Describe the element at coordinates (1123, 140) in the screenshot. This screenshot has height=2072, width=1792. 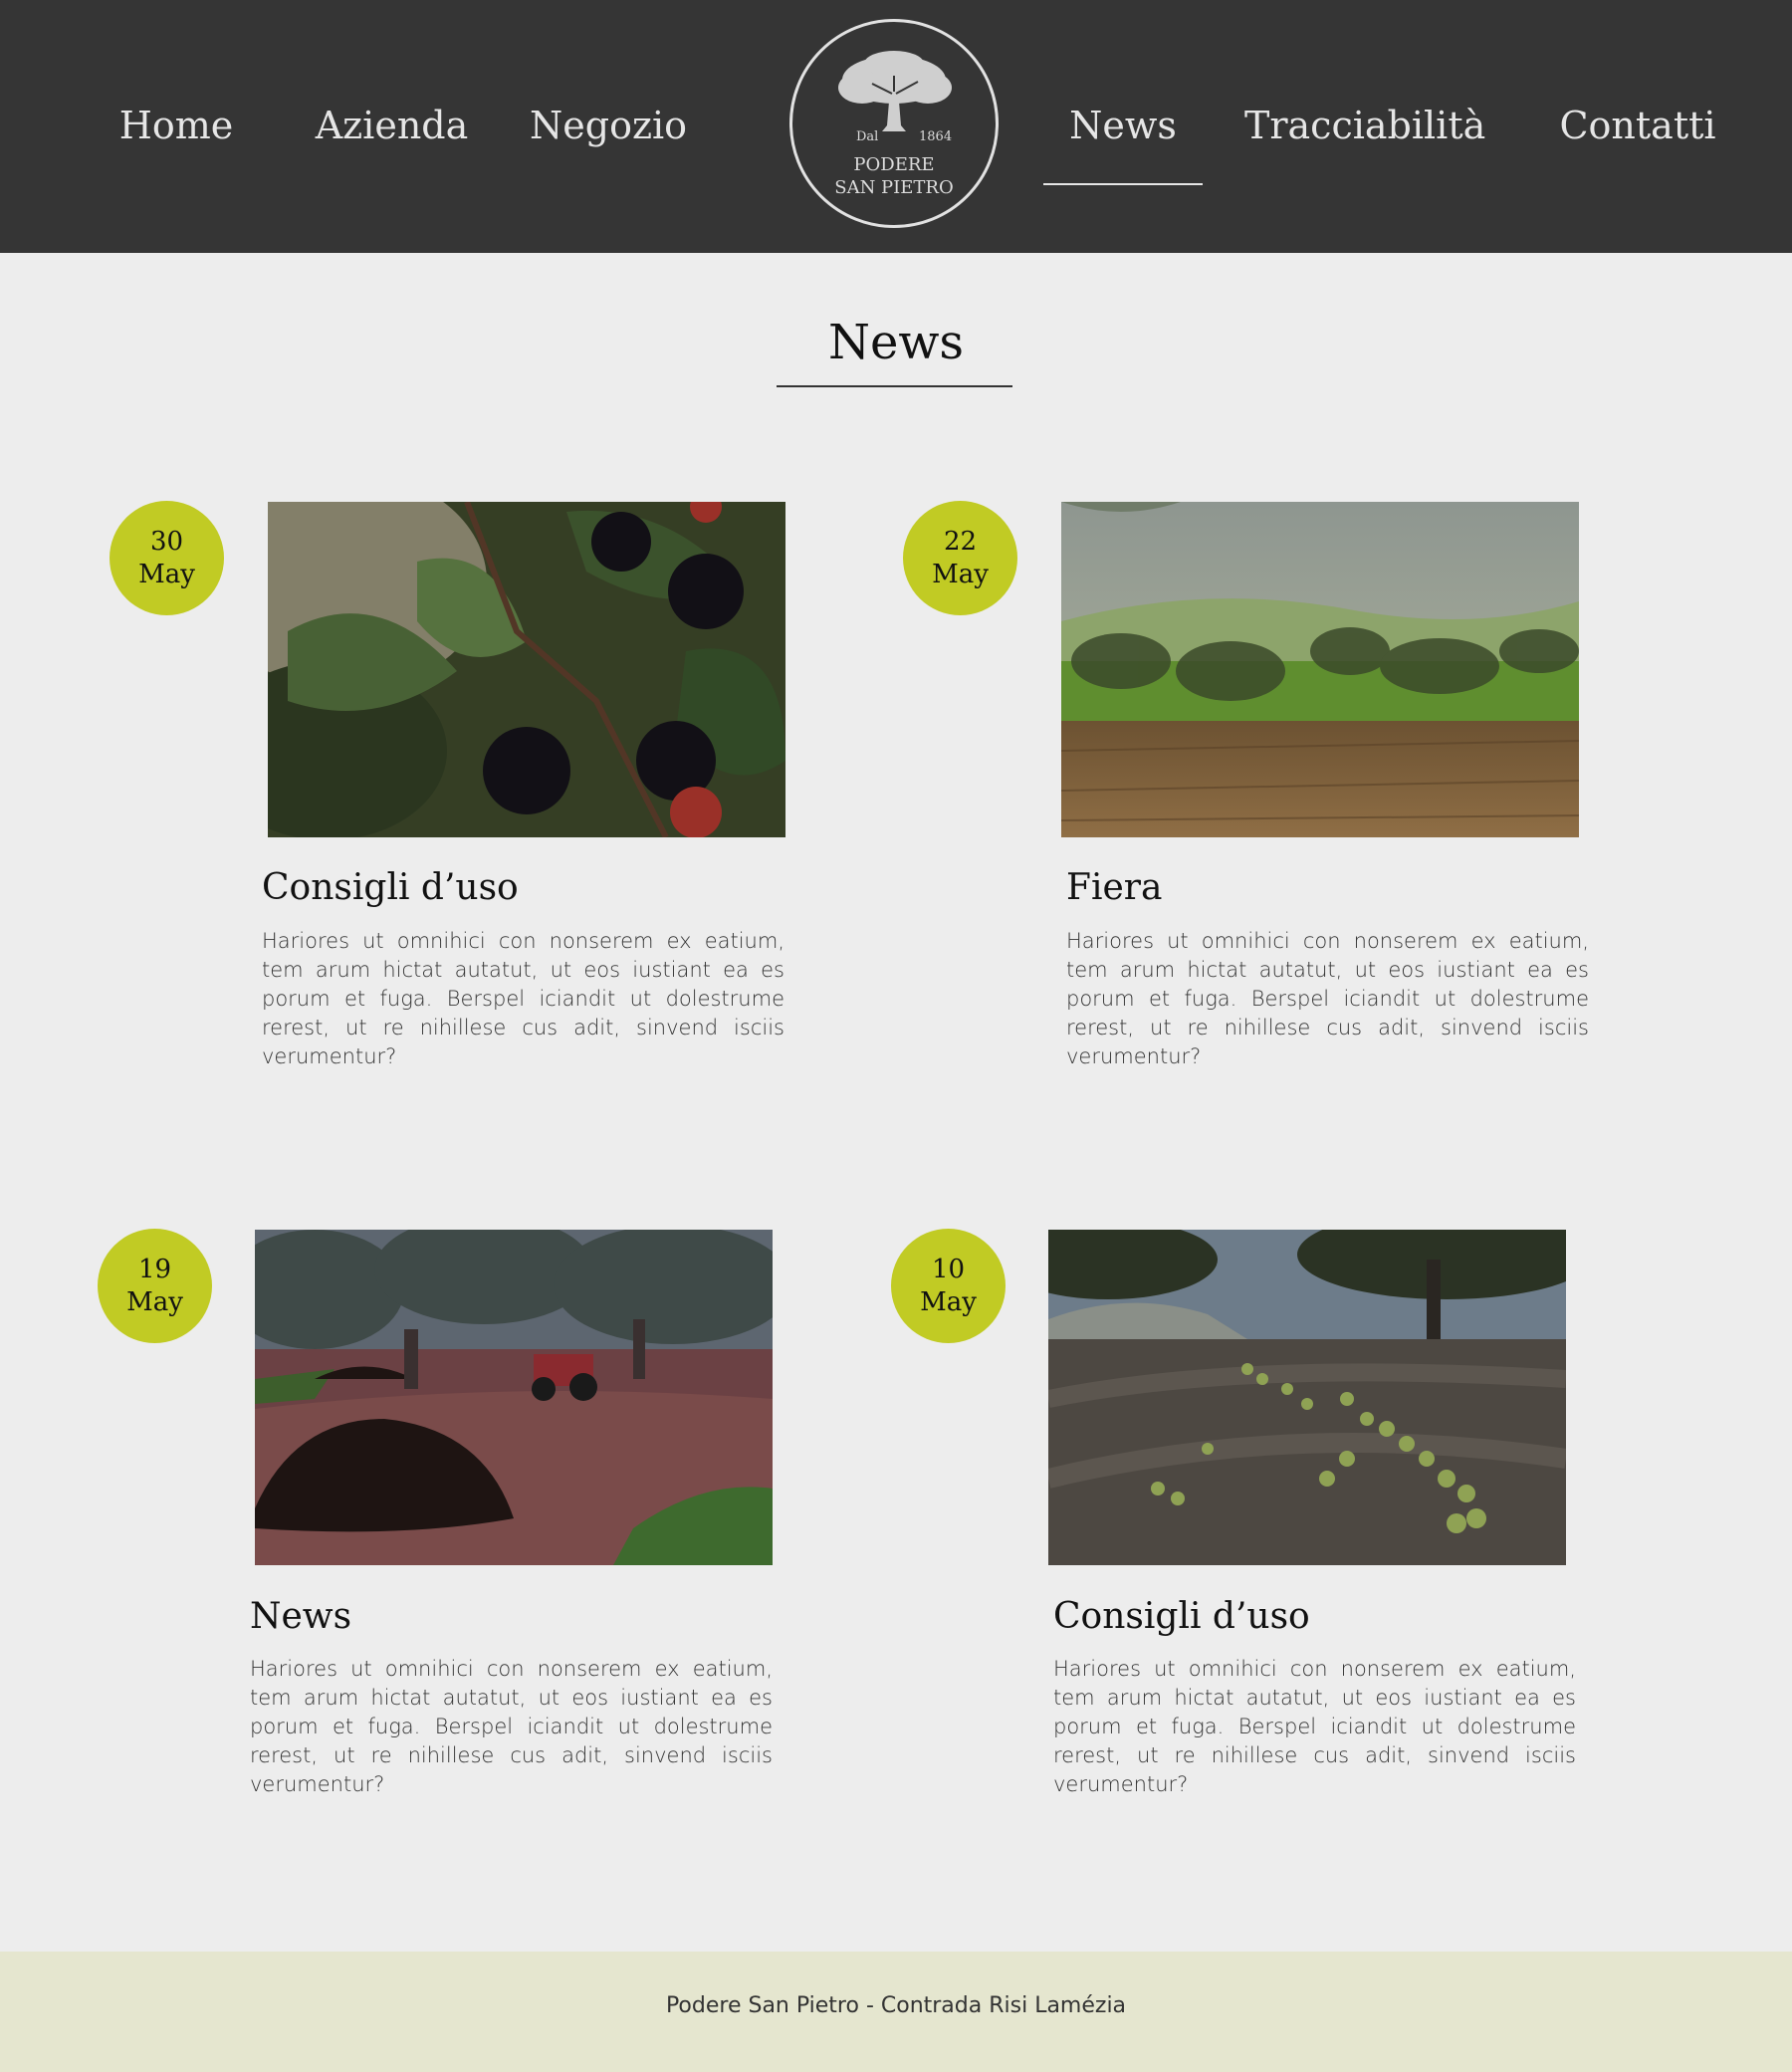
I see `nav-news: News` at that location.